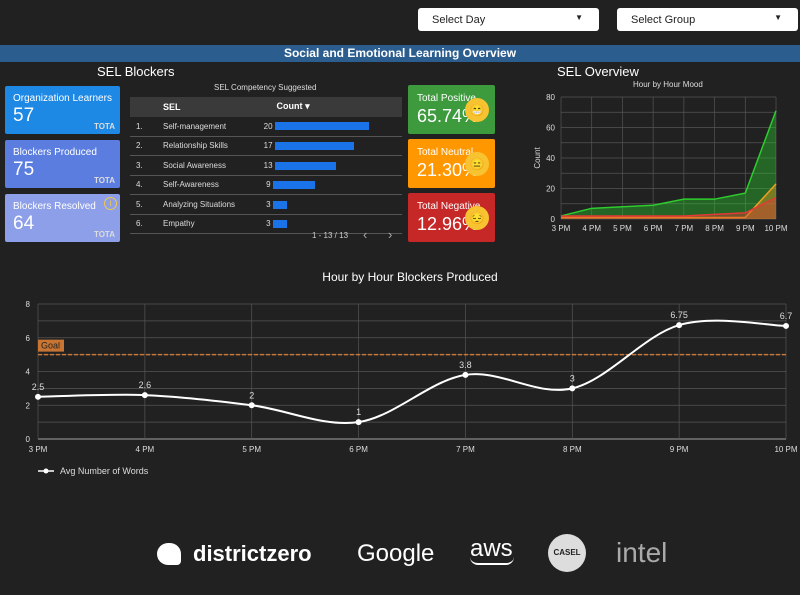  I want to click on grinning-face-icon: 😁, so click(477, 110).